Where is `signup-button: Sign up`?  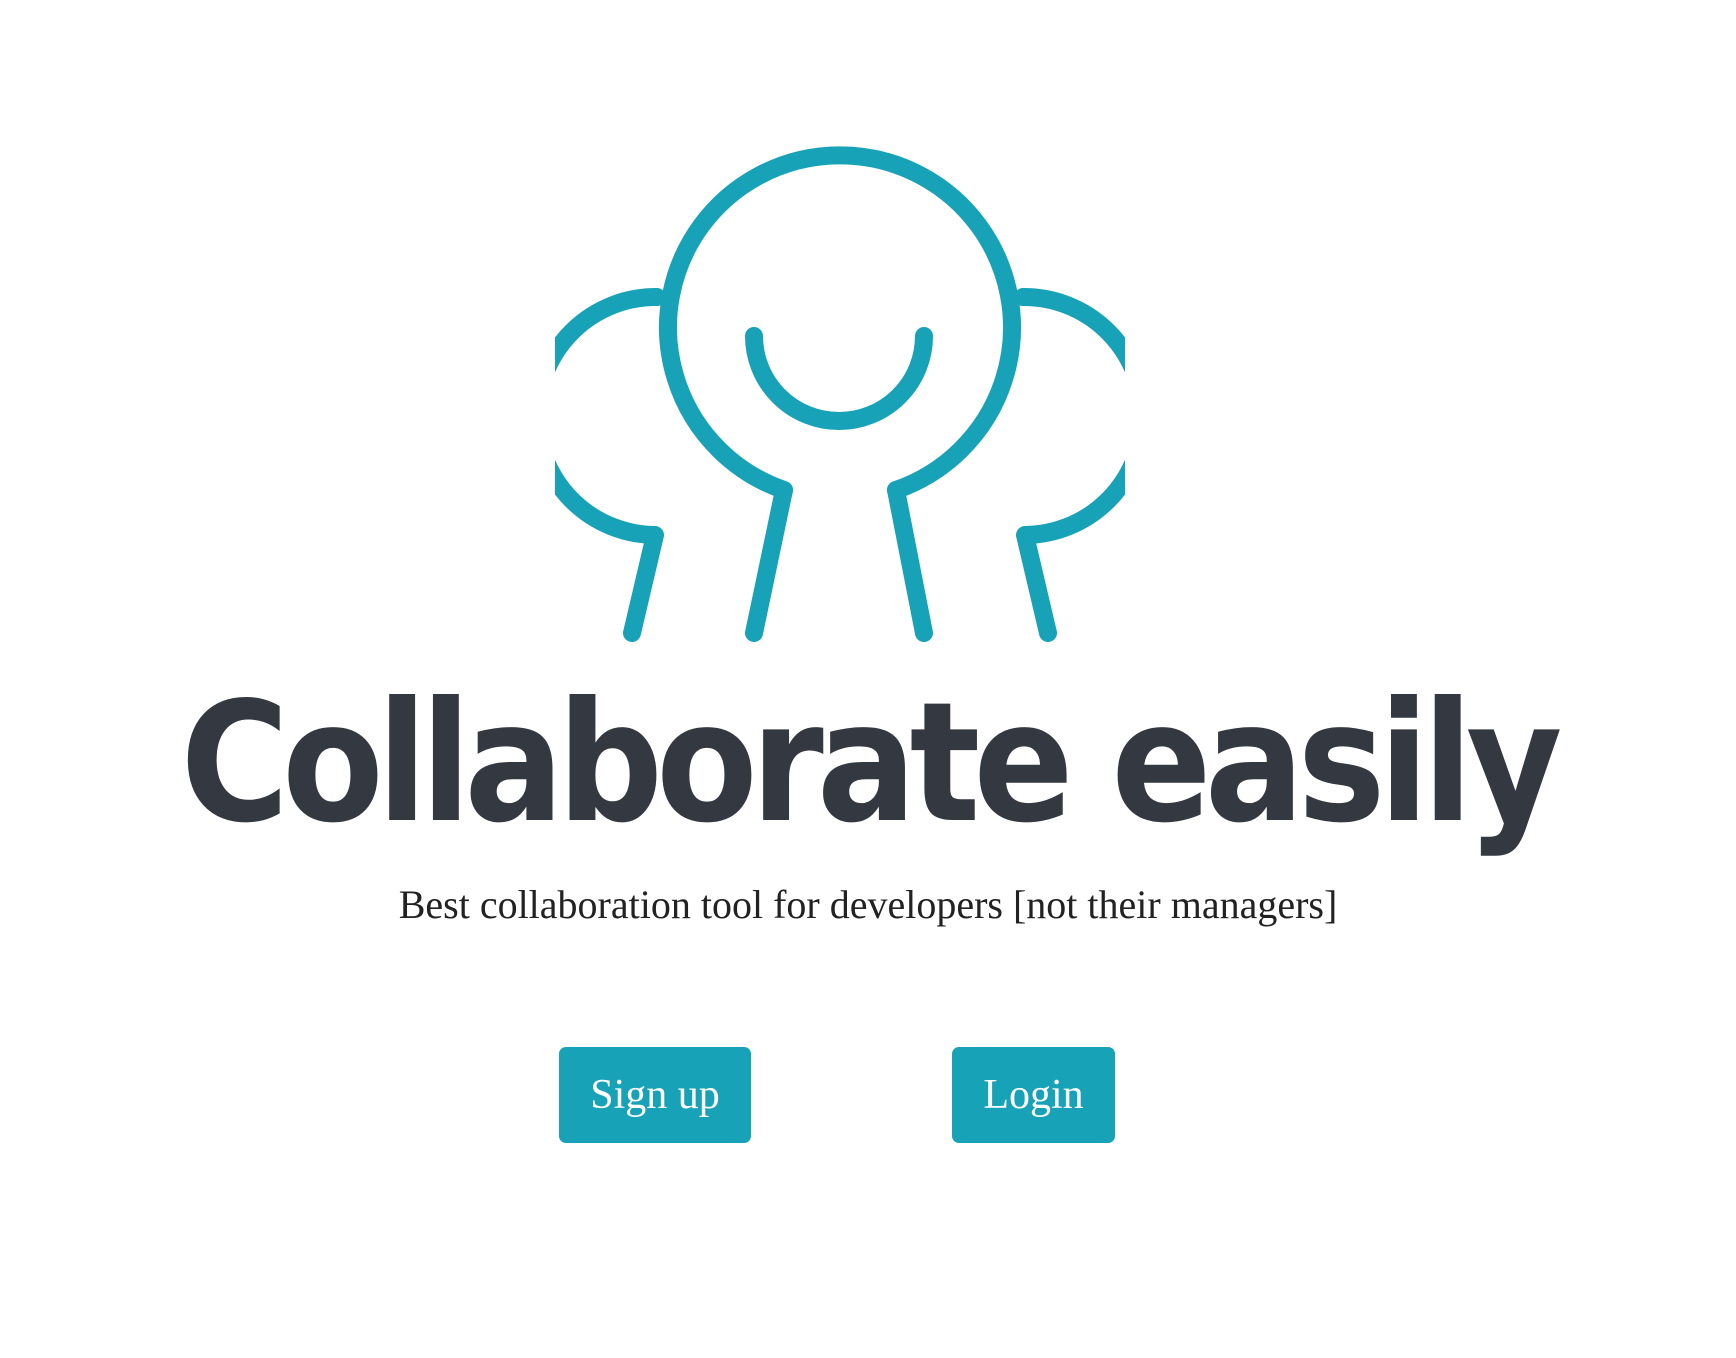
signup-button: Sign up is located at coordinates (655, 1095).